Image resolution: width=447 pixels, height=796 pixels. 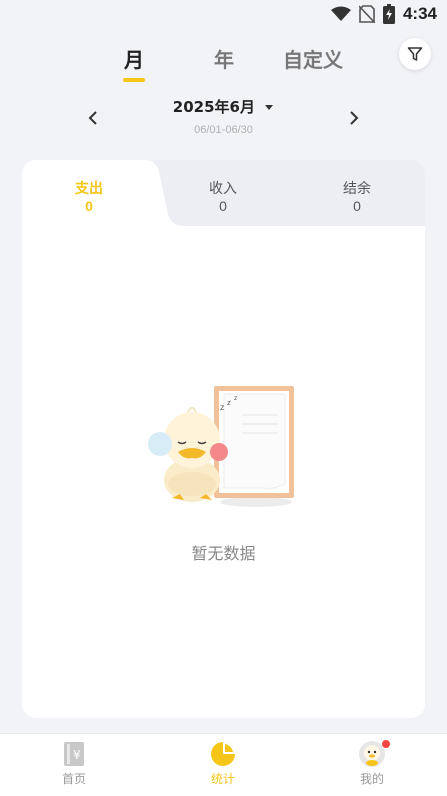 What do you see at coordinates (222, 779) in the screenshot?
I see `nav-stats-label: 统计` at bounding box center [222, 779].